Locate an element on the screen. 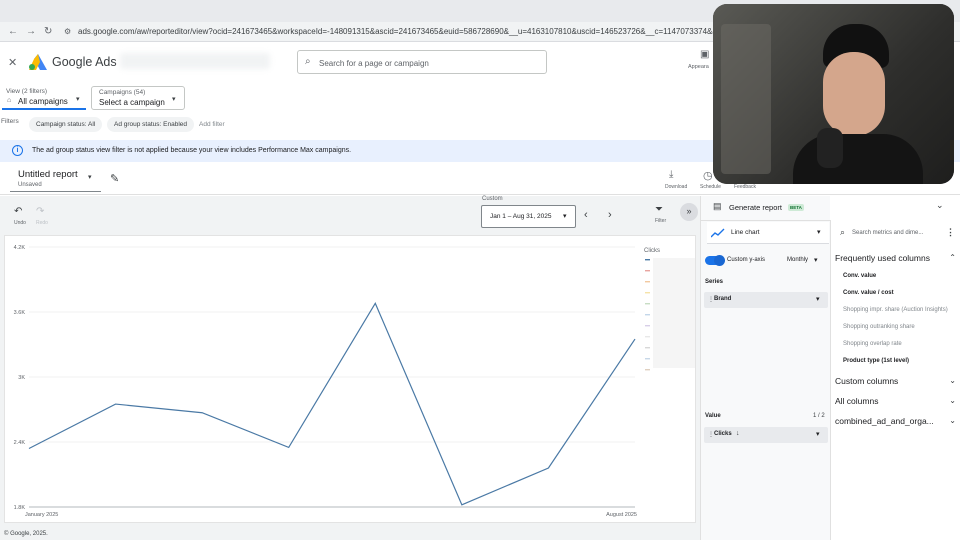  beta-badge: BETA is located at coordinates (796, 207).